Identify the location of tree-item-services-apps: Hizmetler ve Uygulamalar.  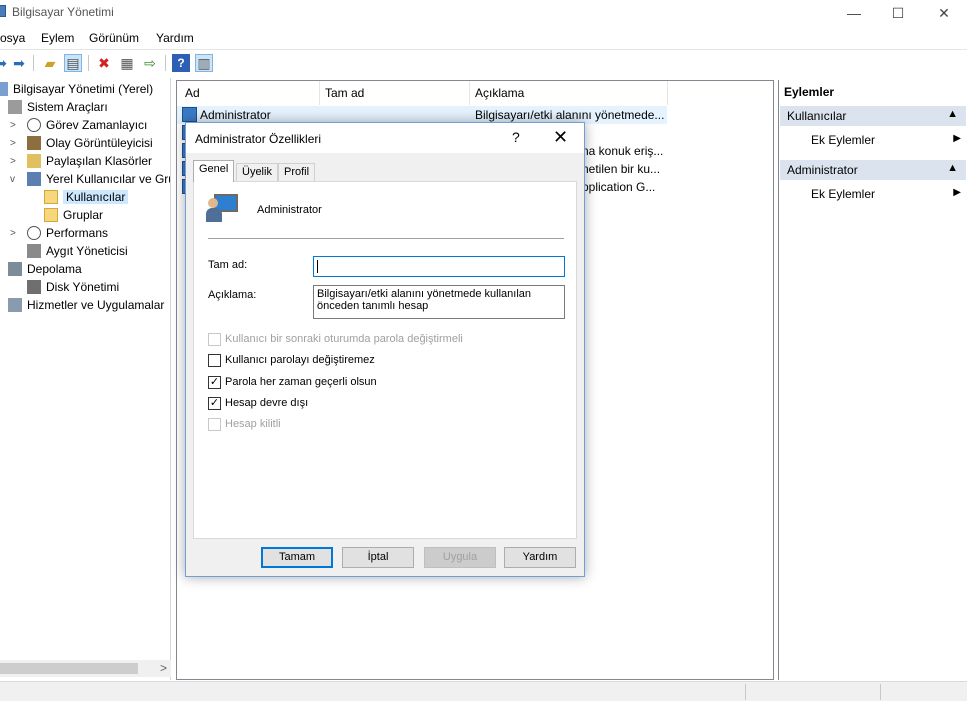
(86, 305).